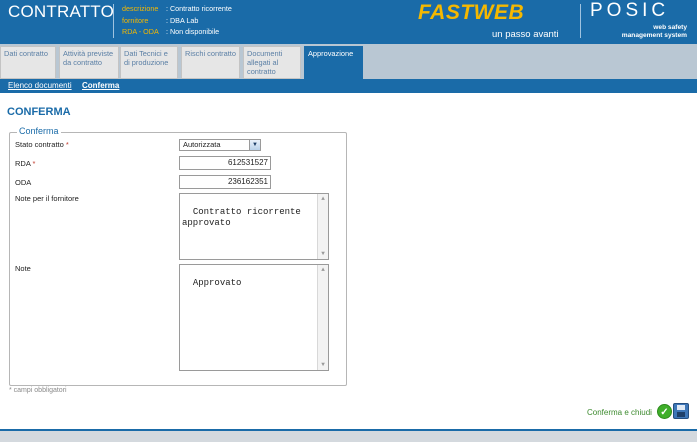 The image size is (697, 442). What do you see at coordinates (39, 131) in the screenshot?
I see `fieldset-legend: Conferma` at bounding box center [39, 131].